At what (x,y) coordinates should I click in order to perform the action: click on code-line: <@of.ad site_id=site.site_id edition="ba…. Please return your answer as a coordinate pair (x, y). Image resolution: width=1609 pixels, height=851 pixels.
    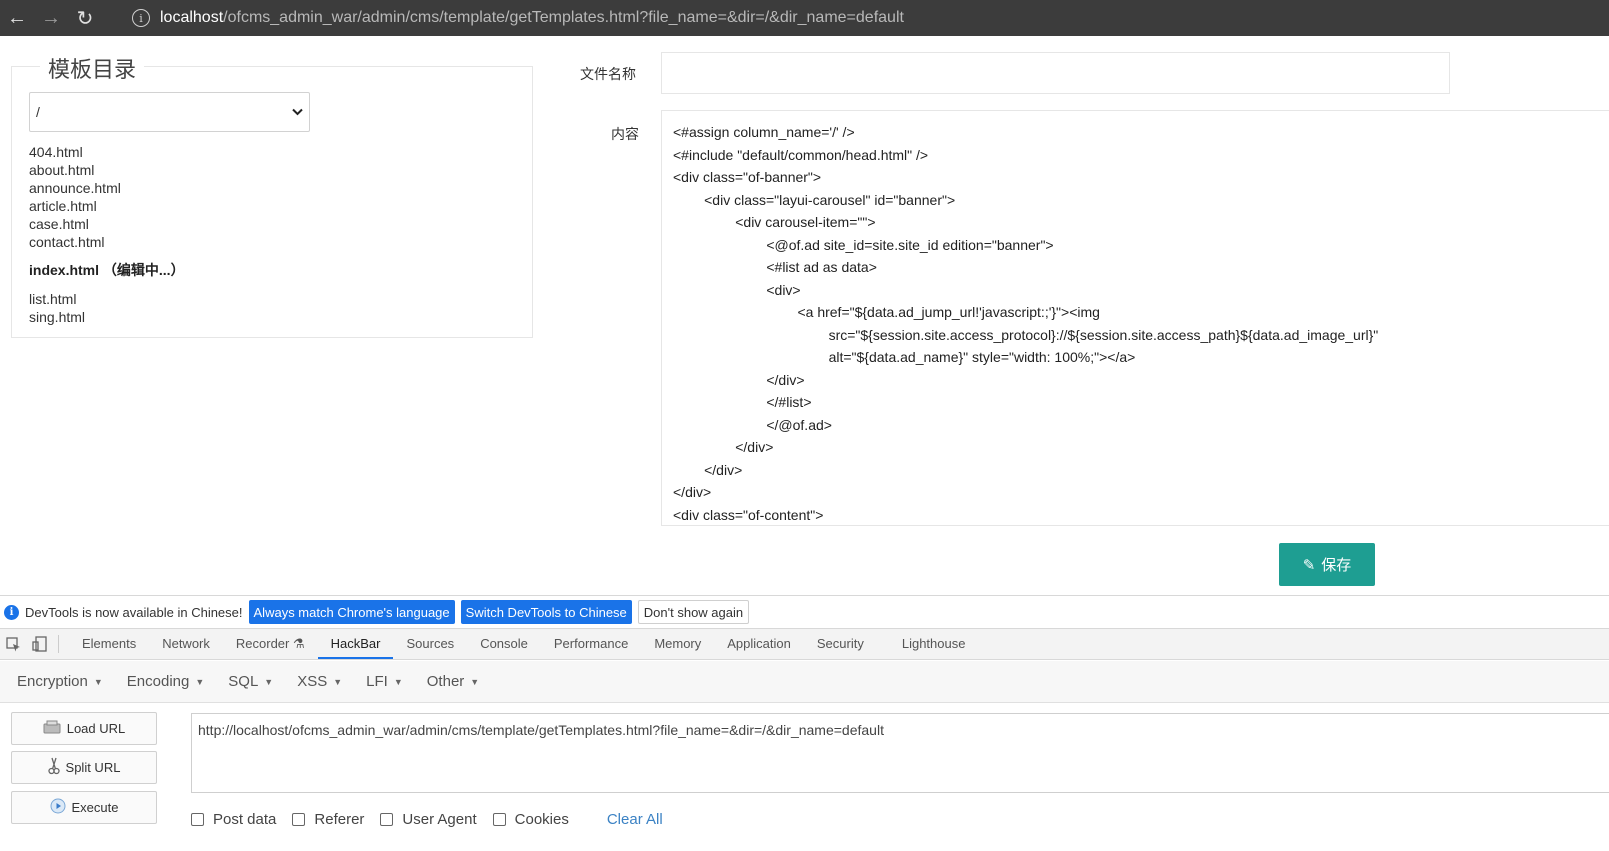
    Looking at the image, I should click on (863, 244).